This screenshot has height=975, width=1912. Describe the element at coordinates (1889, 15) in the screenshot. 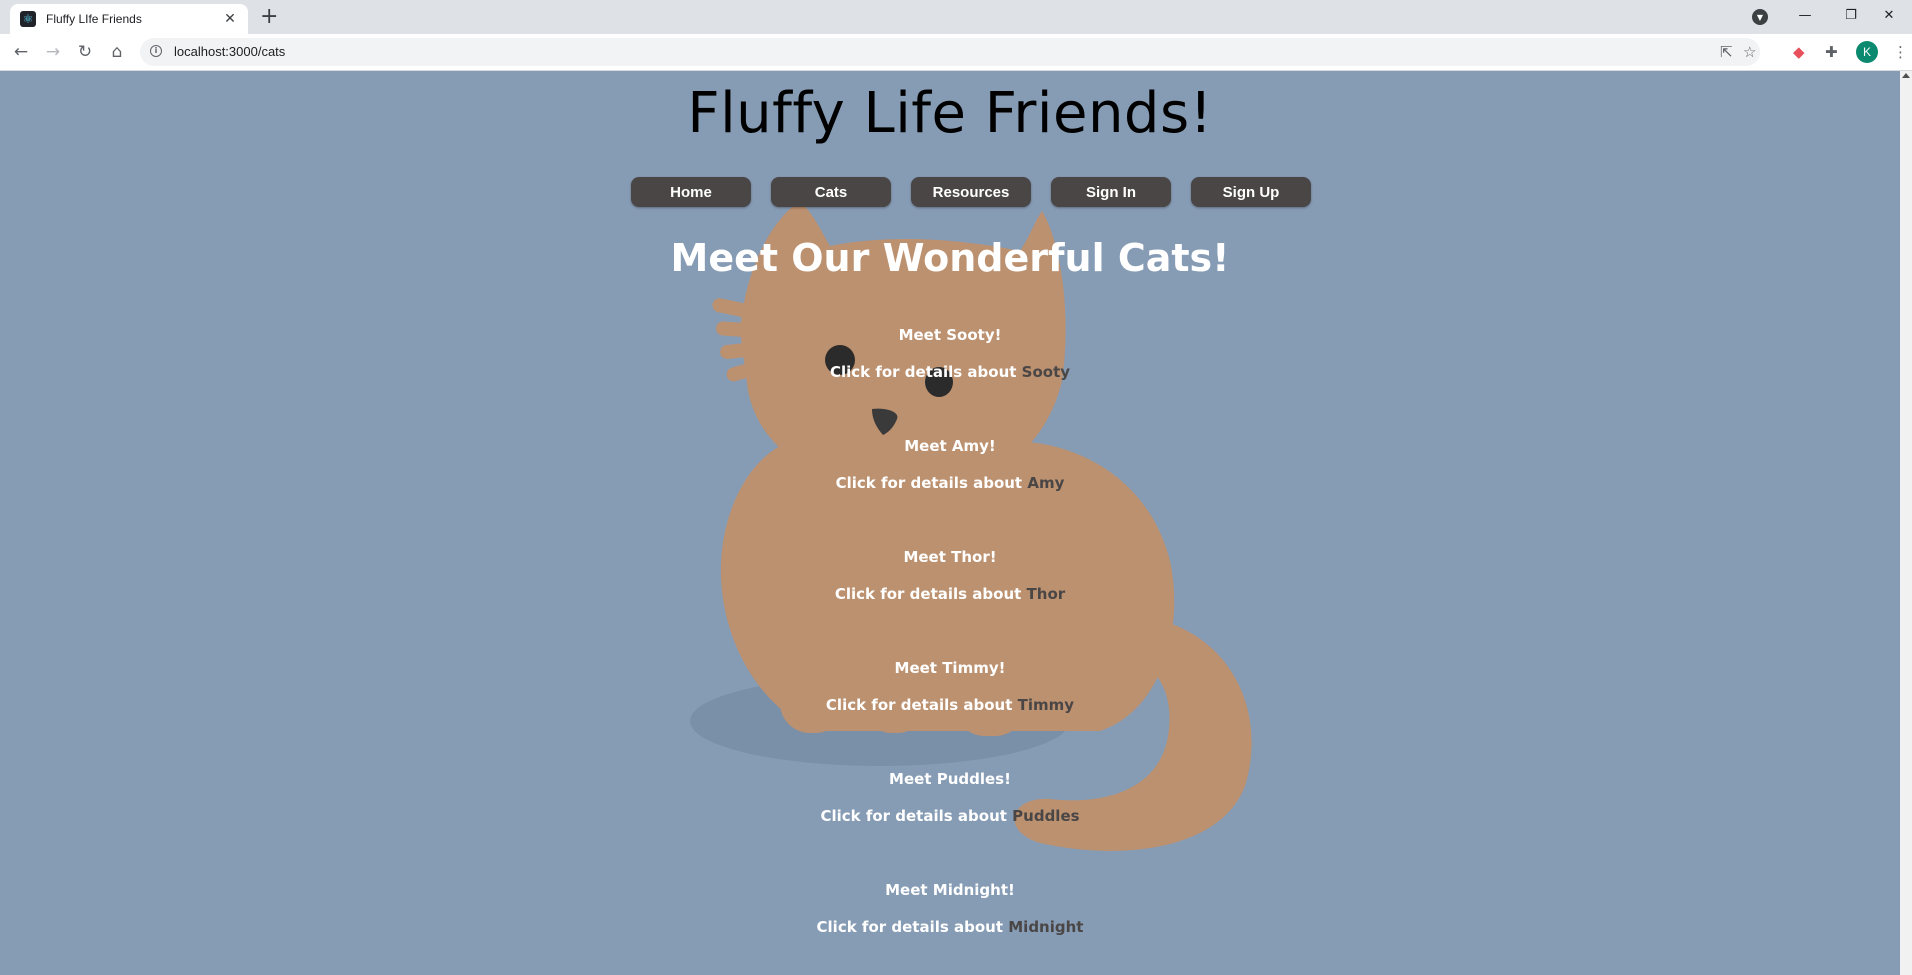

I see `window-close-icon: ✕` at that location.